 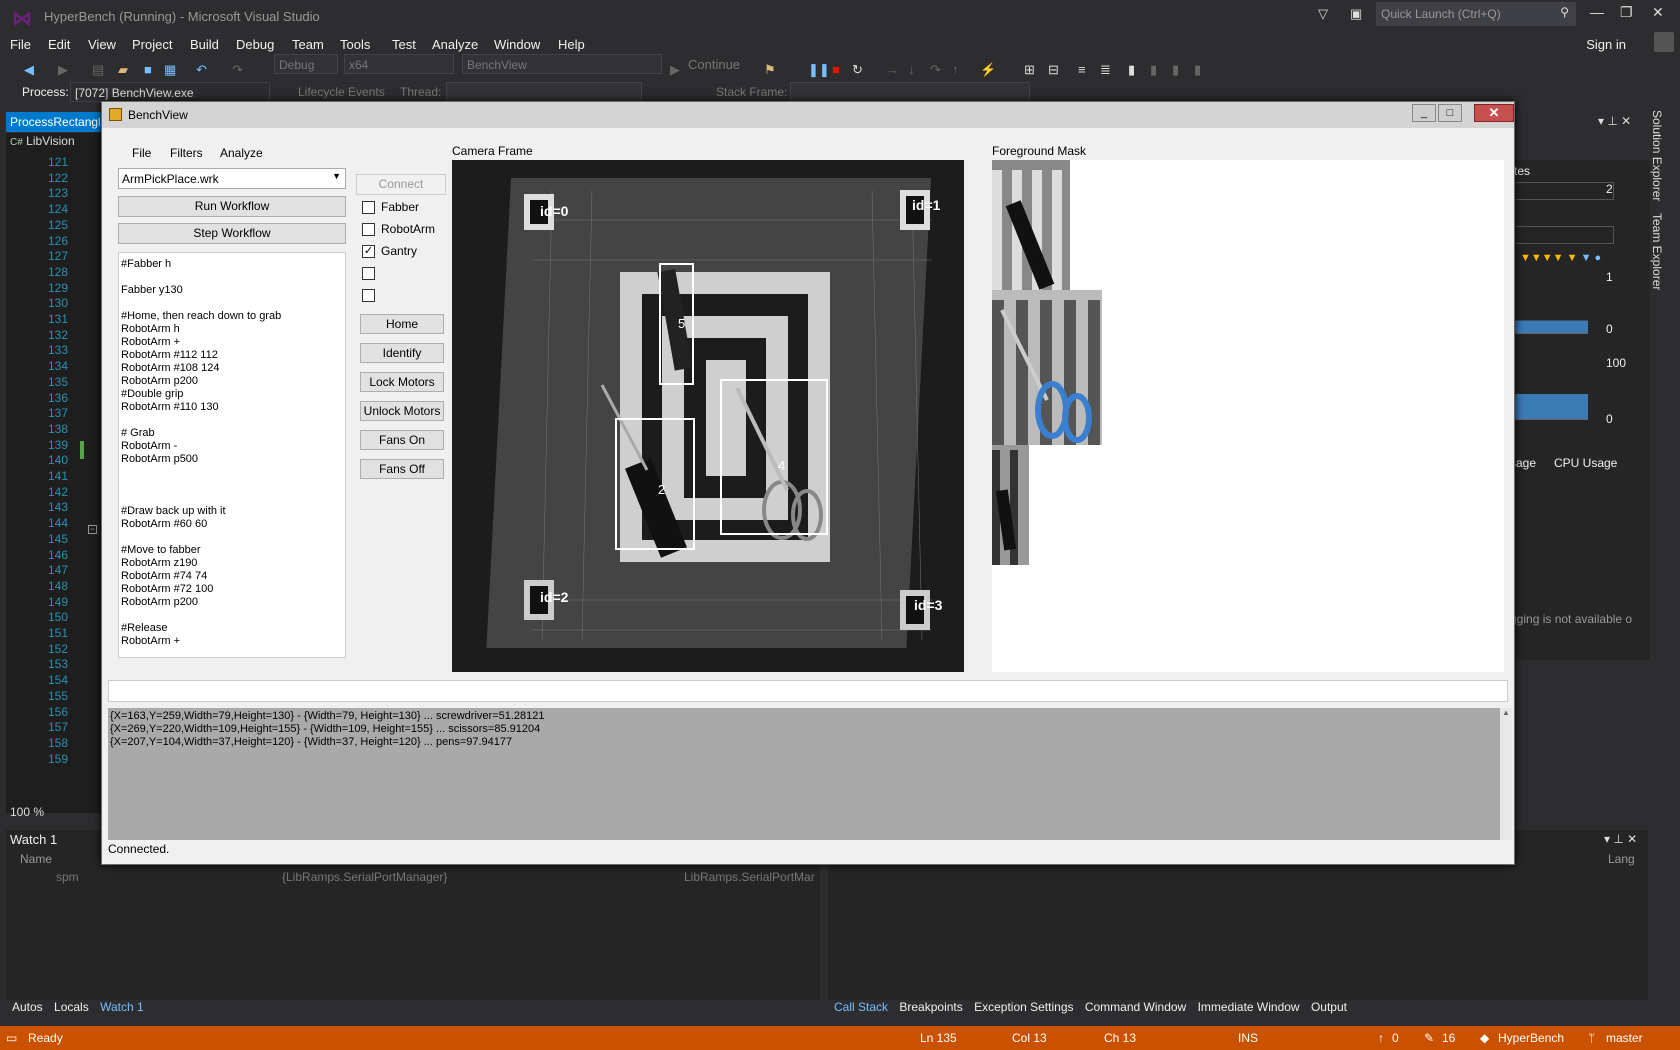 What do you see at coordinates (1082, 69) in the screenshot?
I see `indent-icon: ≡` at bounding box center [1082, 69].